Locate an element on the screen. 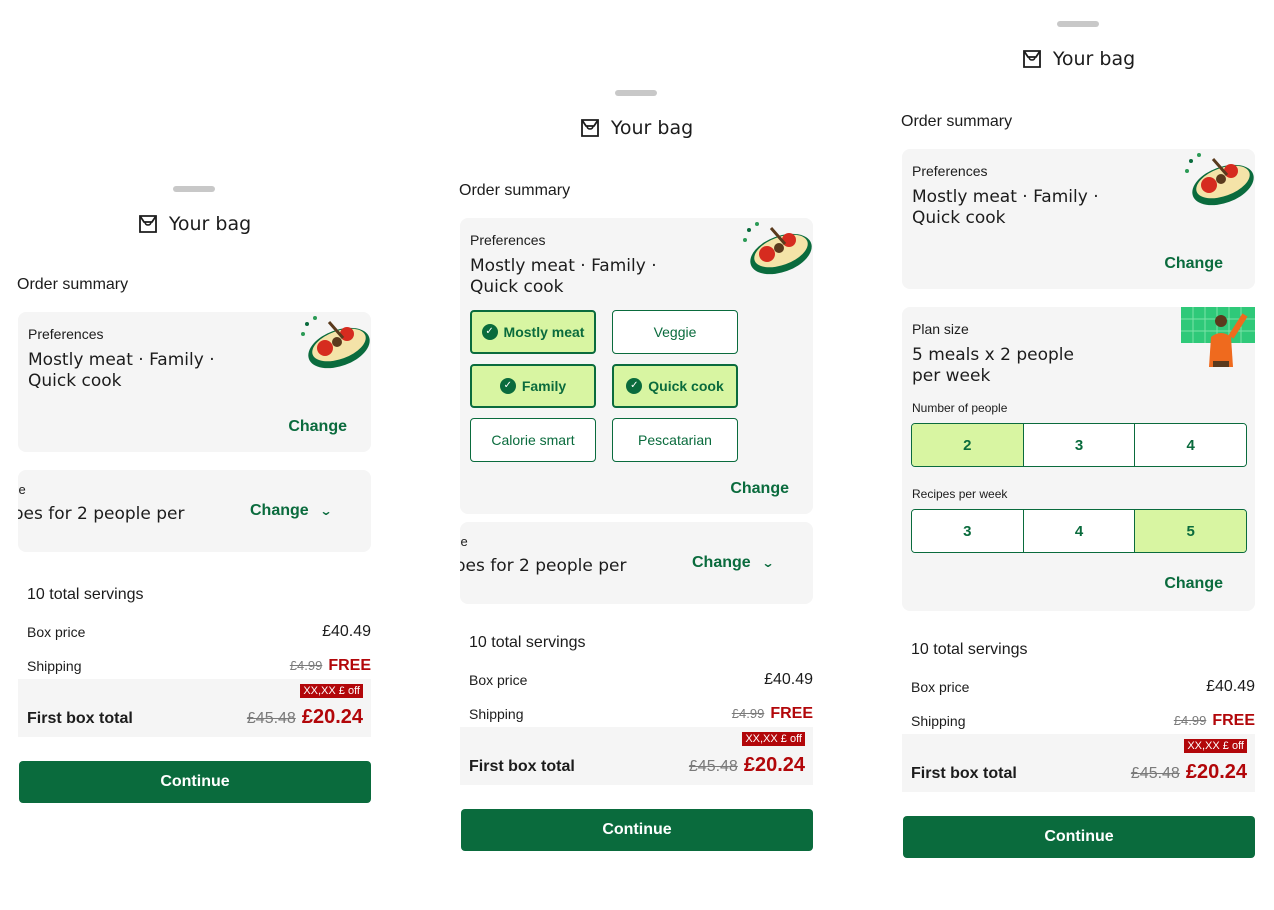  chip-label: Veggie is located at coordinates (675, 332).